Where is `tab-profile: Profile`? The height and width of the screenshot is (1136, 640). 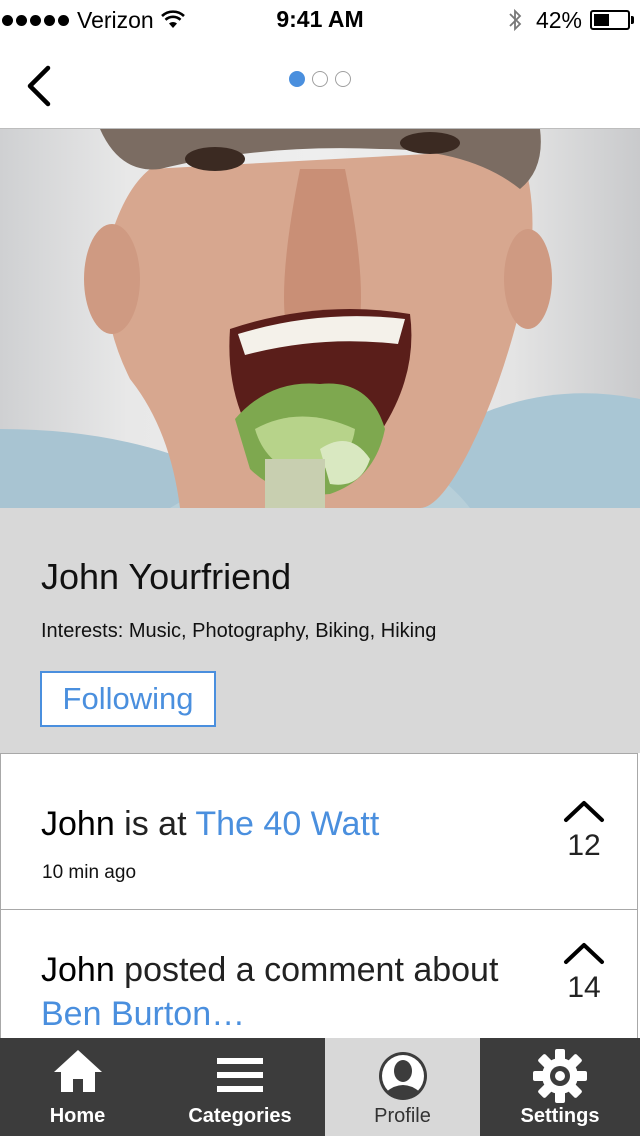 tab-profile: Profile is located at coordinates (402, 1087).